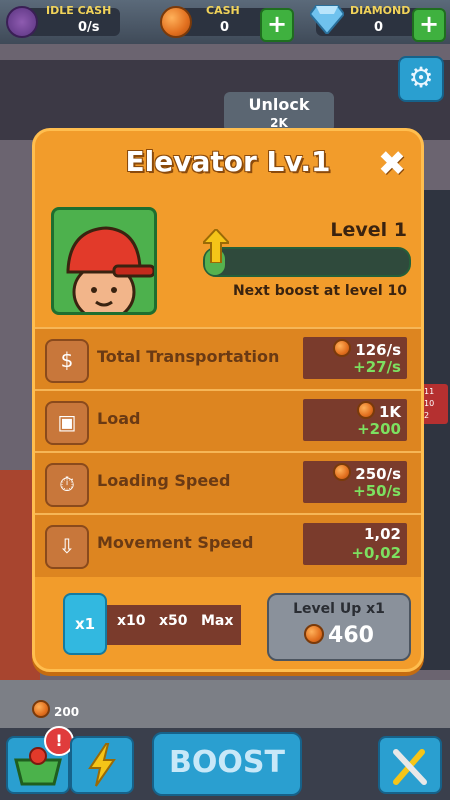  Describe the element at coordinates (427, 415) in the screenshot. I see `side-count-3: 2` at that location.